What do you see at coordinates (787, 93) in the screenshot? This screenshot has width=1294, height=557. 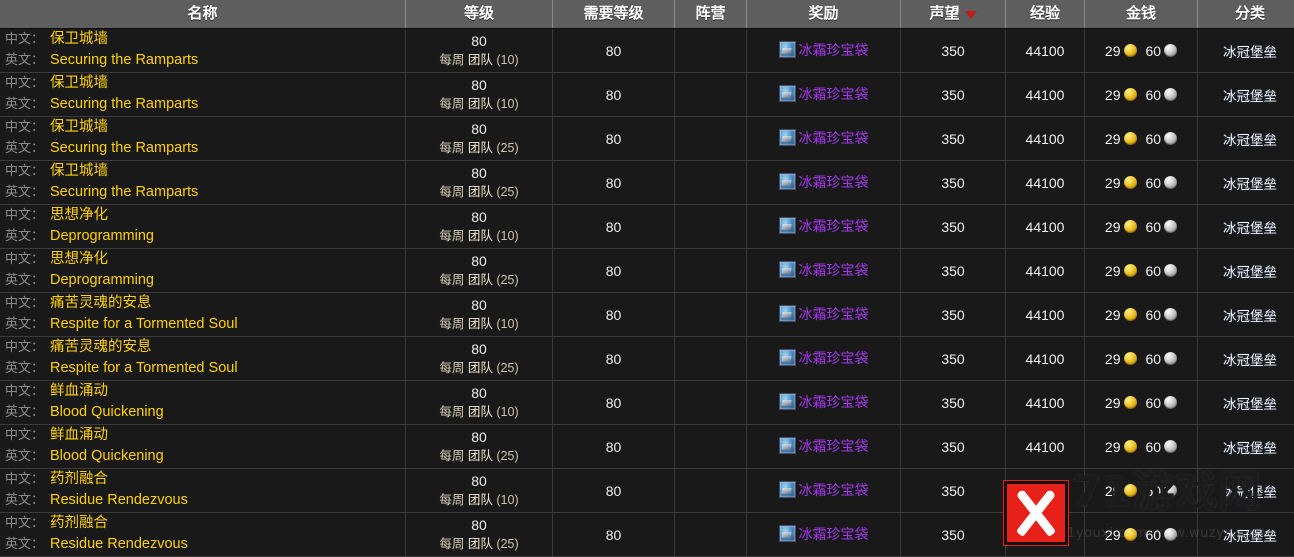 I see `frost-satchel-icon` at bounding box center [787, 93].